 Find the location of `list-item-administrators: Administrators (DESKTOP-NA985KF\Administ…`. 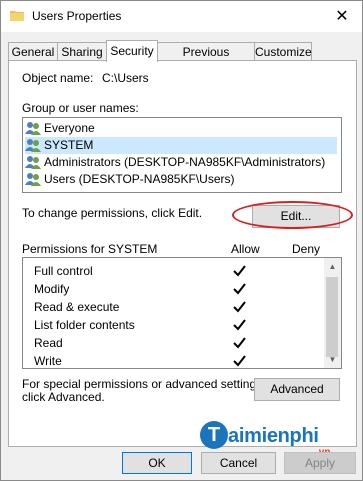

list-item-administrators: Administrators (DESKTOP-NA985KF\Administ… is located at coordinates (181, 162).